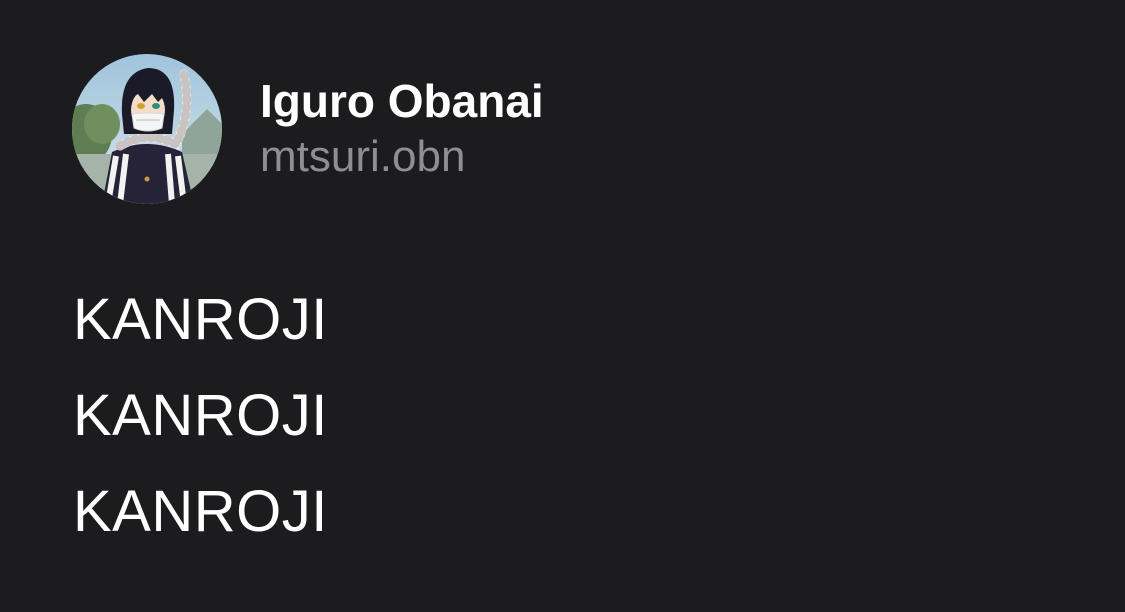 The image size is (1125, 612). Describe the element at coordinates (402, 157) in the screenshot. I see `author-handle: mtsuri.obn` at that location.